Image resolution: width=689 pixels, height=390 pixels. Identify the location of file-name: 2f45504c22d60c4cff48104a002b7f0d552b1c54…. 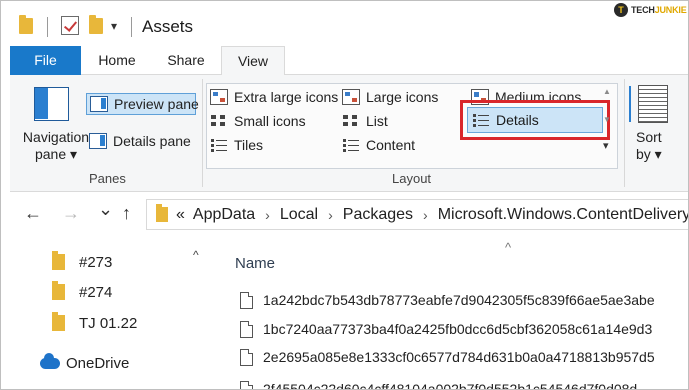
(450, 385).